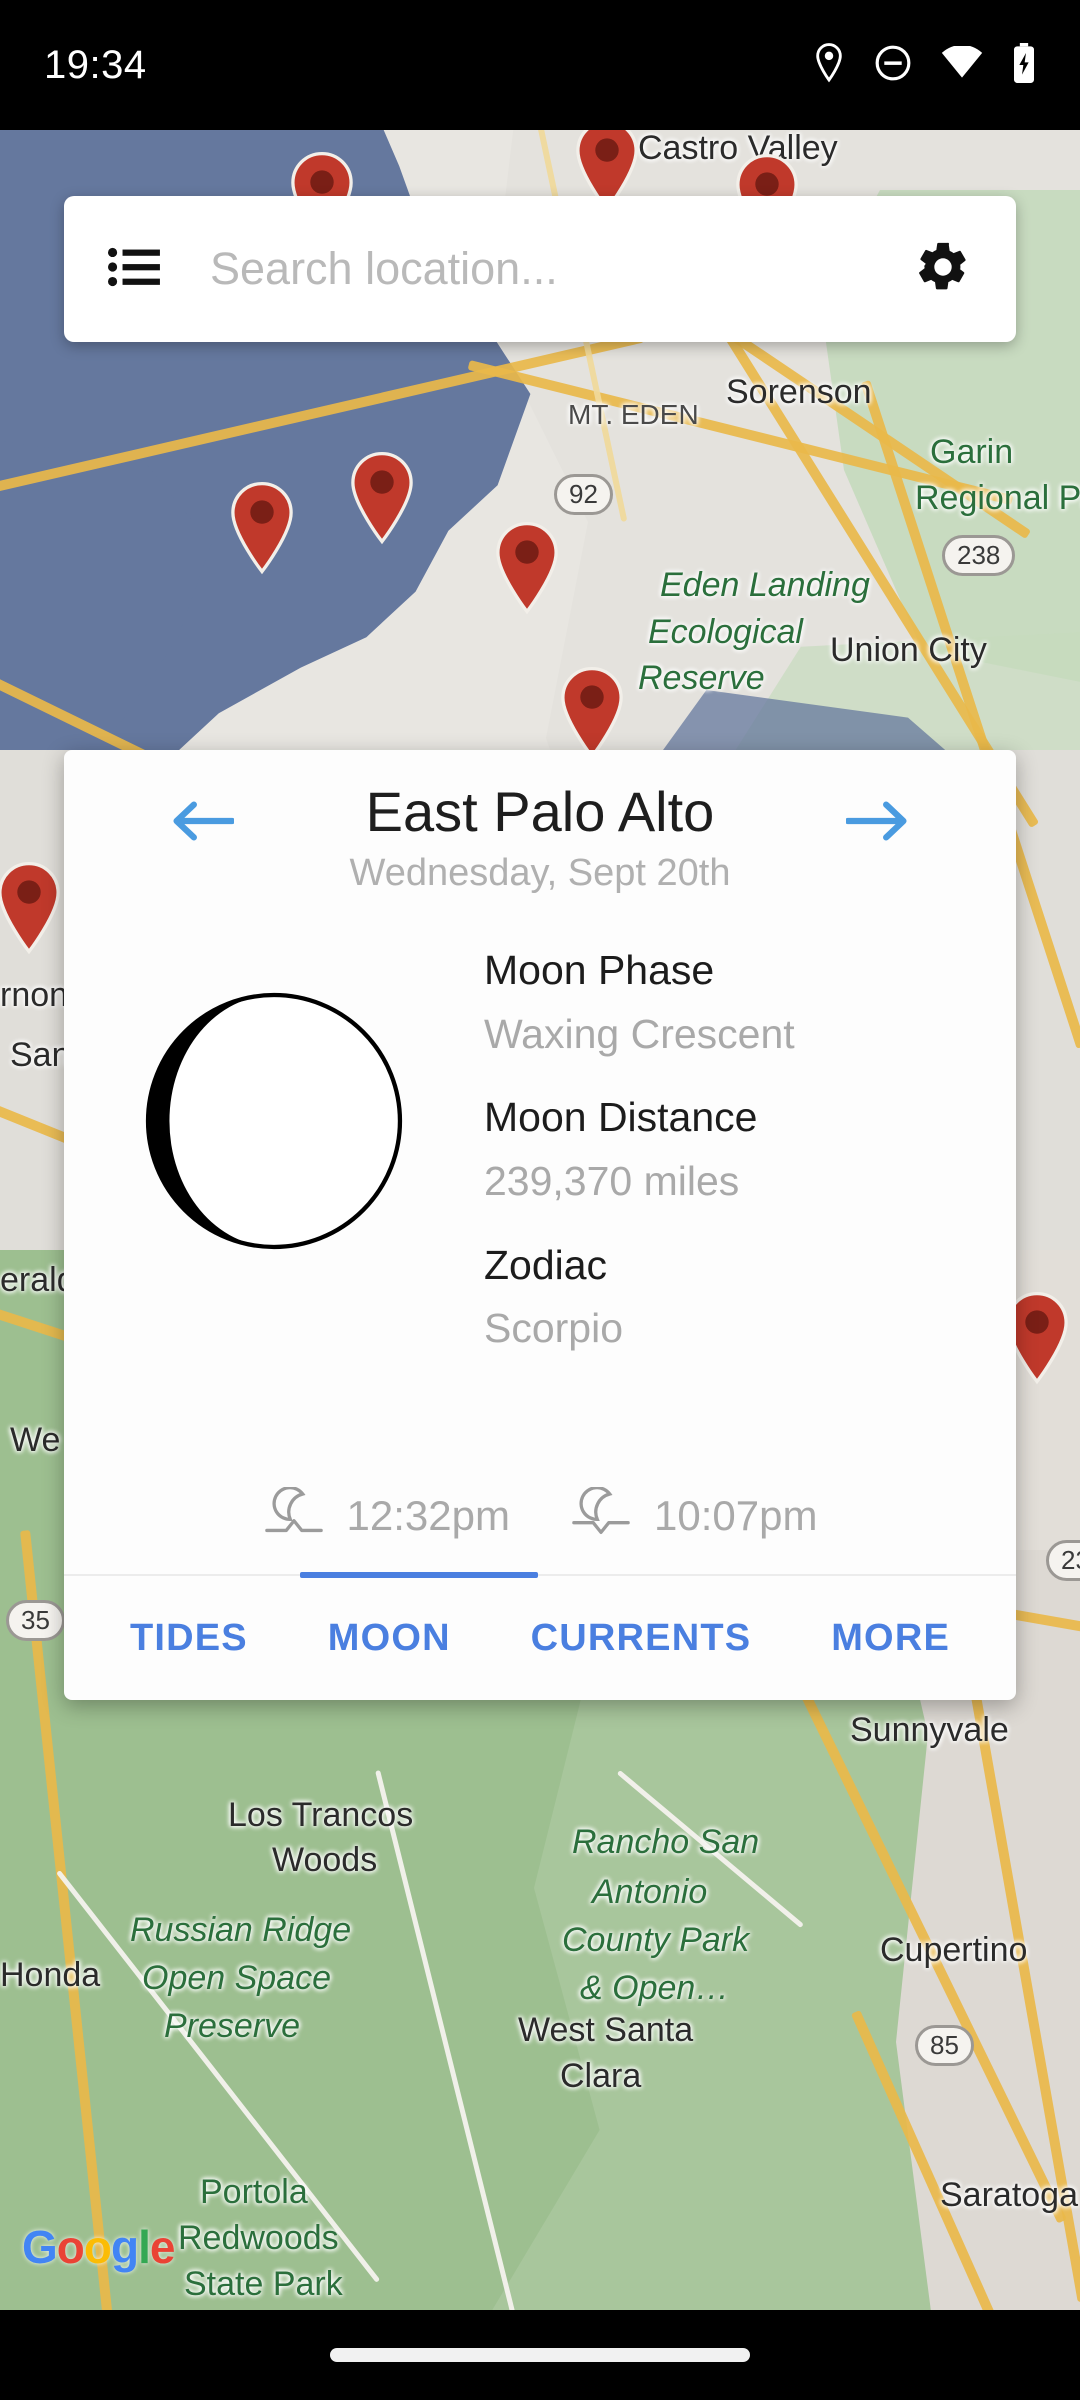 Image resolution: width=1080 pixels, height=2400 pixels. Describe the element at coordinates (606, 2030) in the screenshot. I see `map-label: West Santa` at that location.